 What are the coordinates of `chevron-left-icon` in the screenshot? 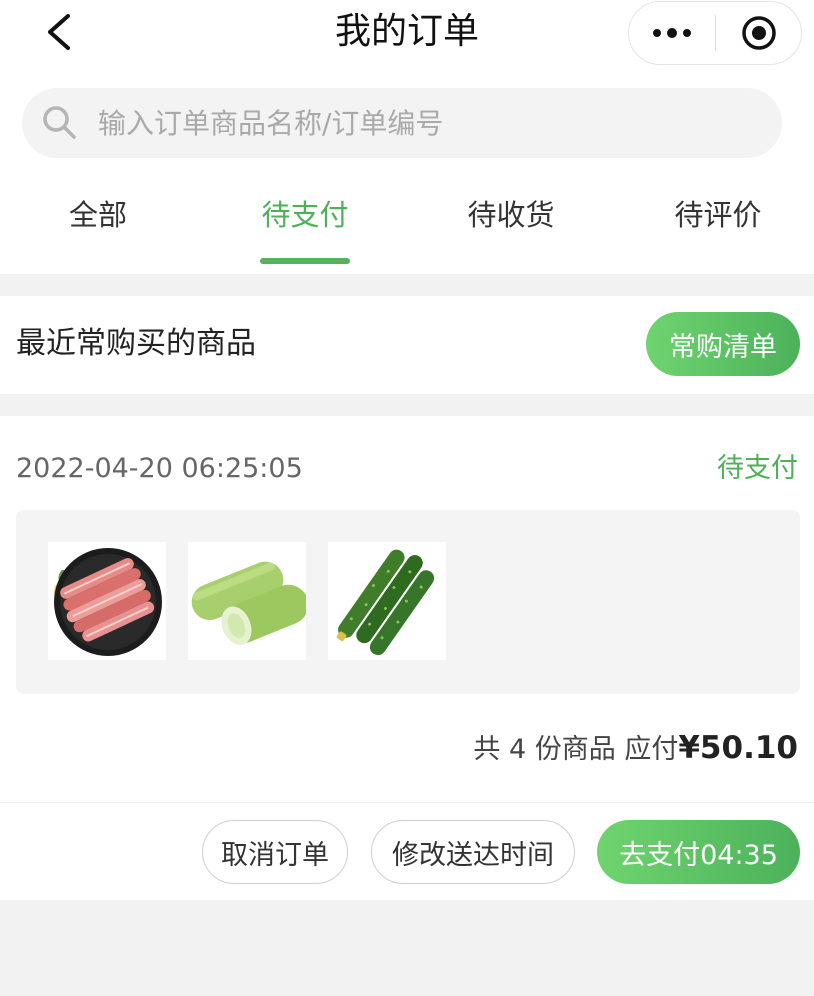 It's located at (59, 32).